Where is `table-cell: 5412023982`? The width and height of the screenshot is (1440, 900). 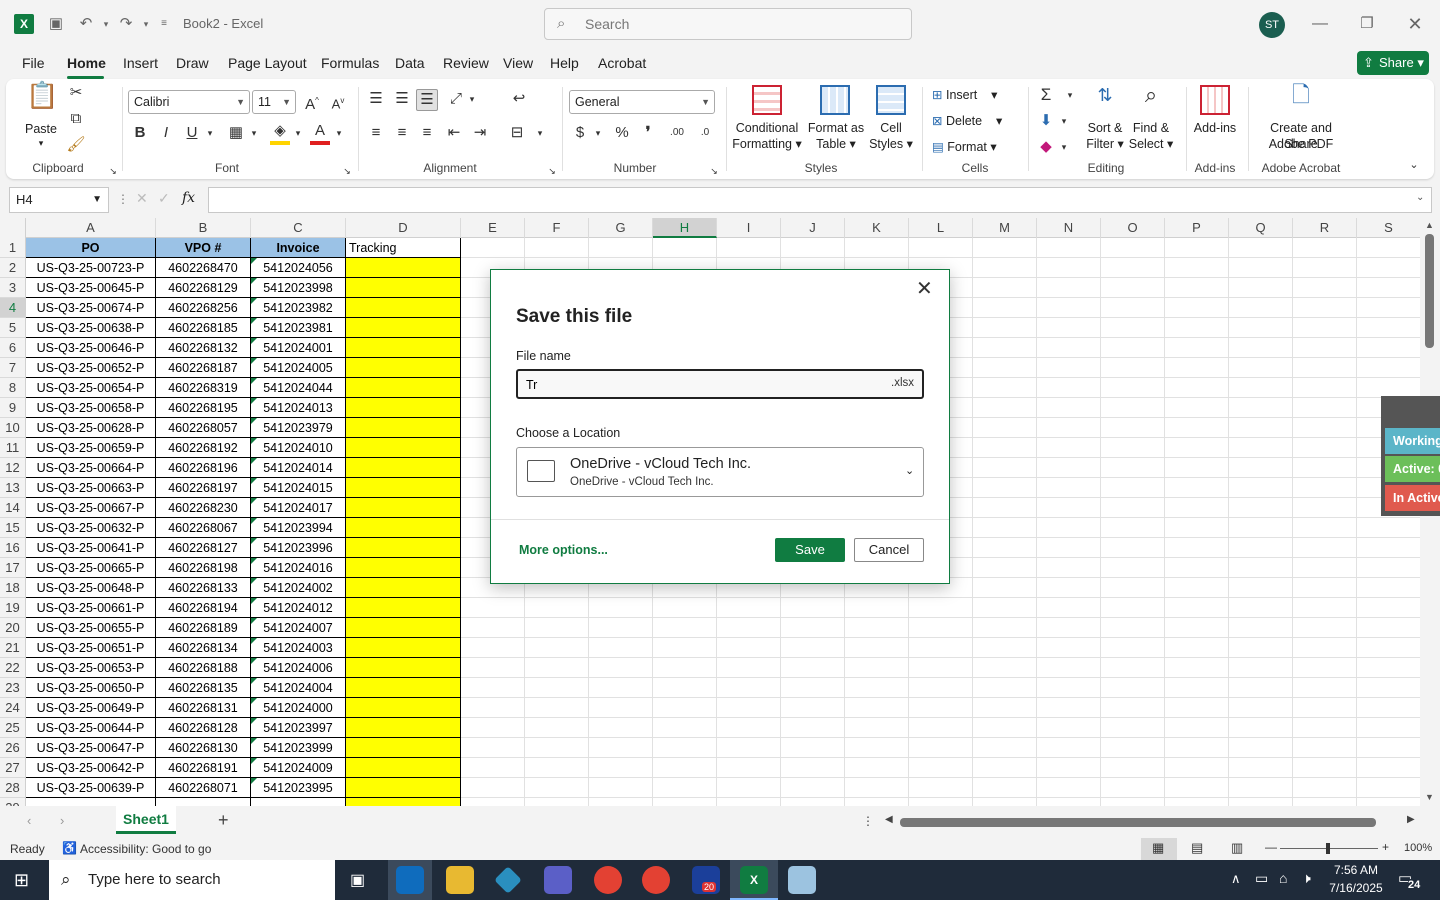 table-cell: 5412023982 is located at coordinates (298, 308).